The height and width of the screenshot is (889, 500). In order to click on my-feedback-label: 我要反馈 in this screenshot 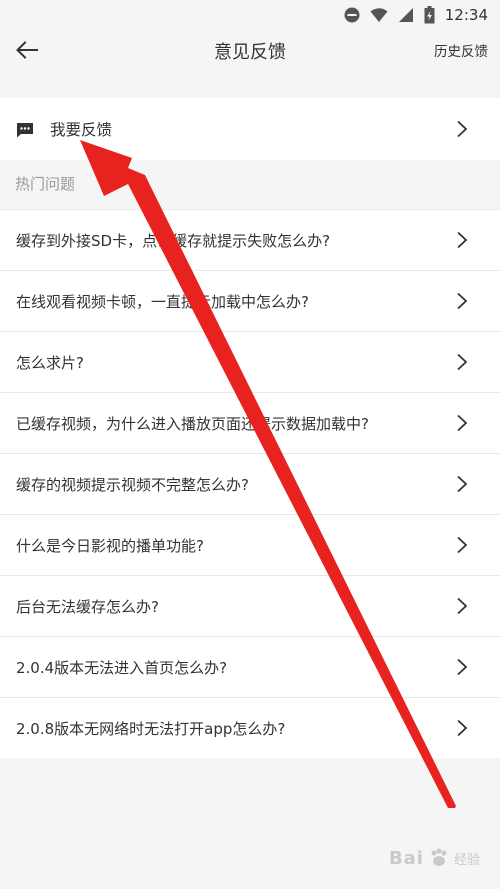, I will do `click(81, 130)`.